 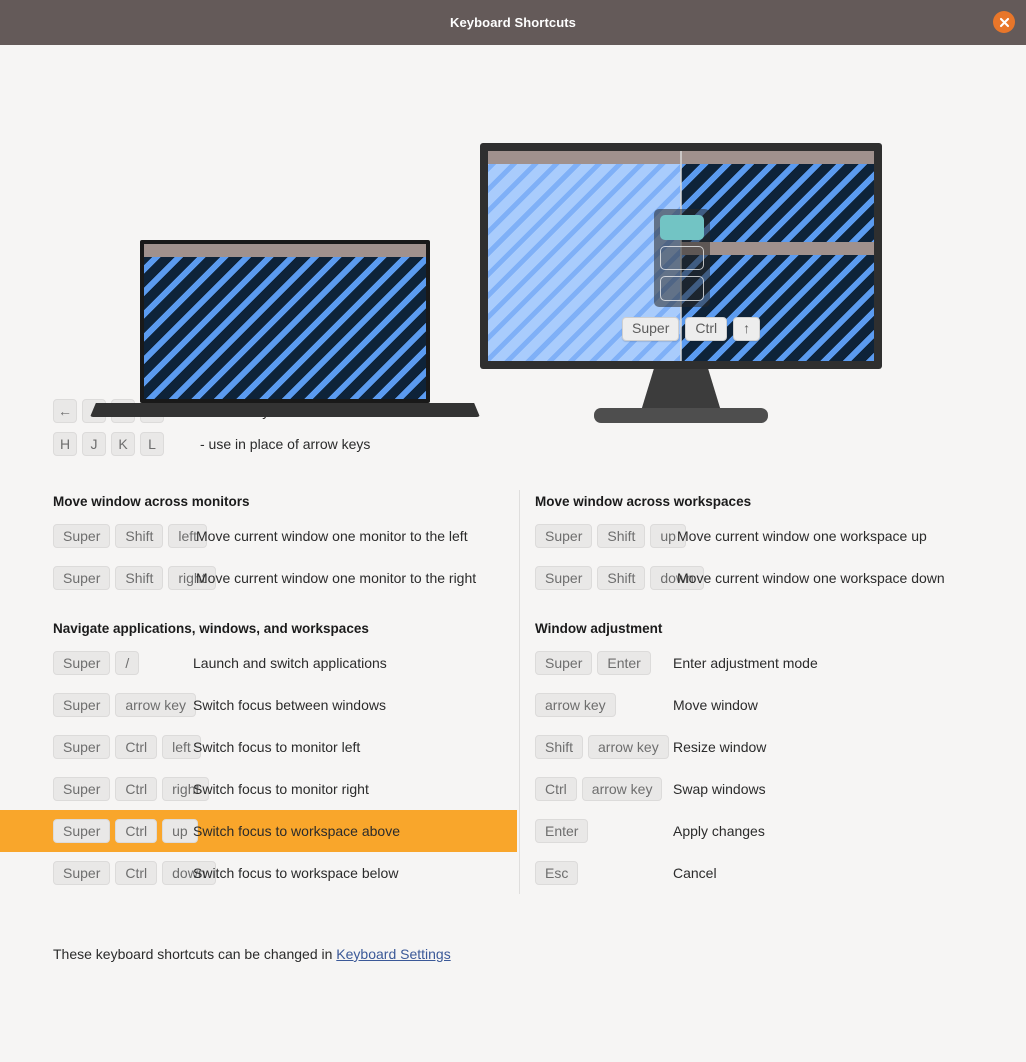 I want to click on shortcut-description: Switch focus to workspace below, so click(x=296, y=873).